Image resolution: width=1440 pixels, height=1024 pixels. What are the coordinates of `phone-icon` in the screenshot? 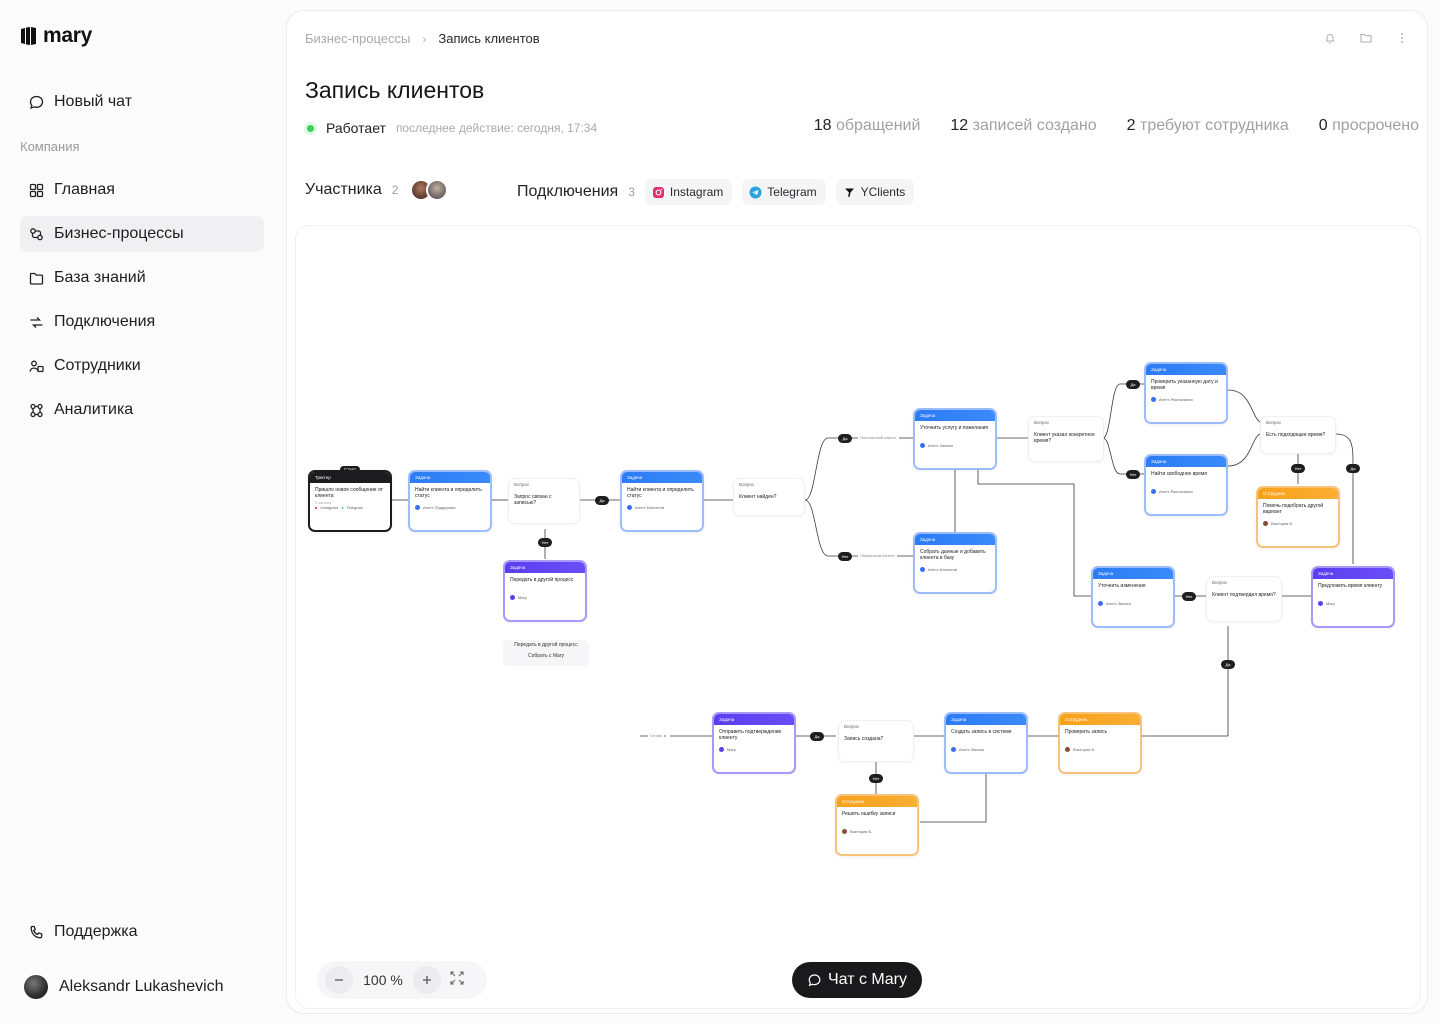 It's located at (36, 931).